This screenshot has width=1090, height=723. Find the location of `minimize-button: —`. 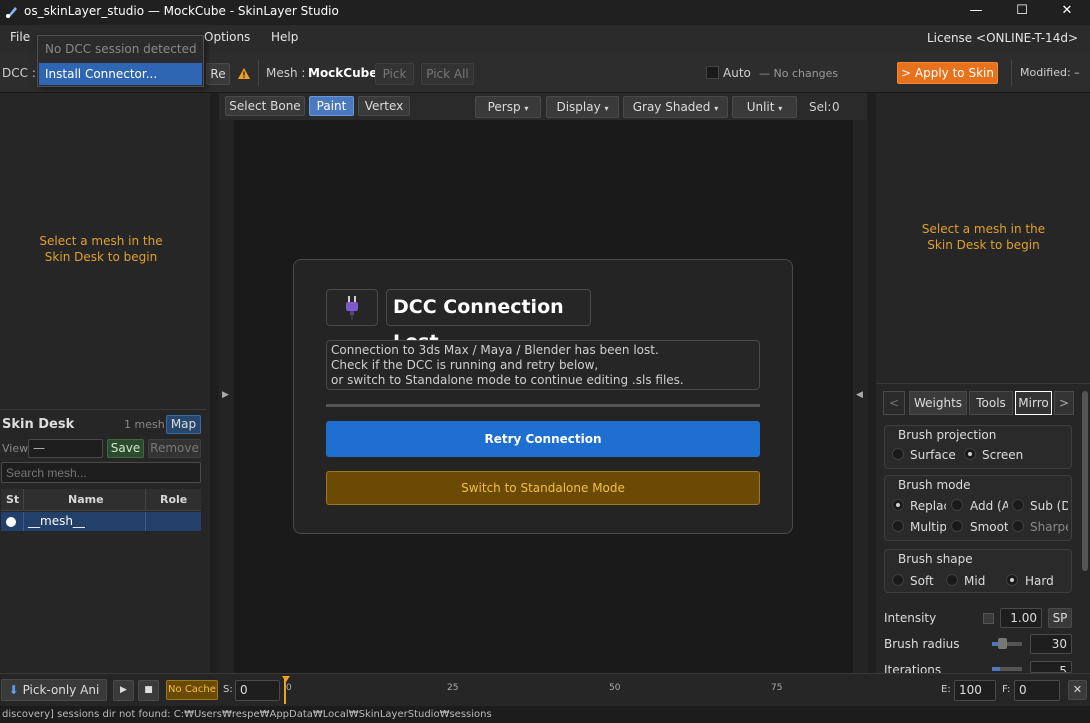

minimize-button: — is located at coordinates (976, 12).